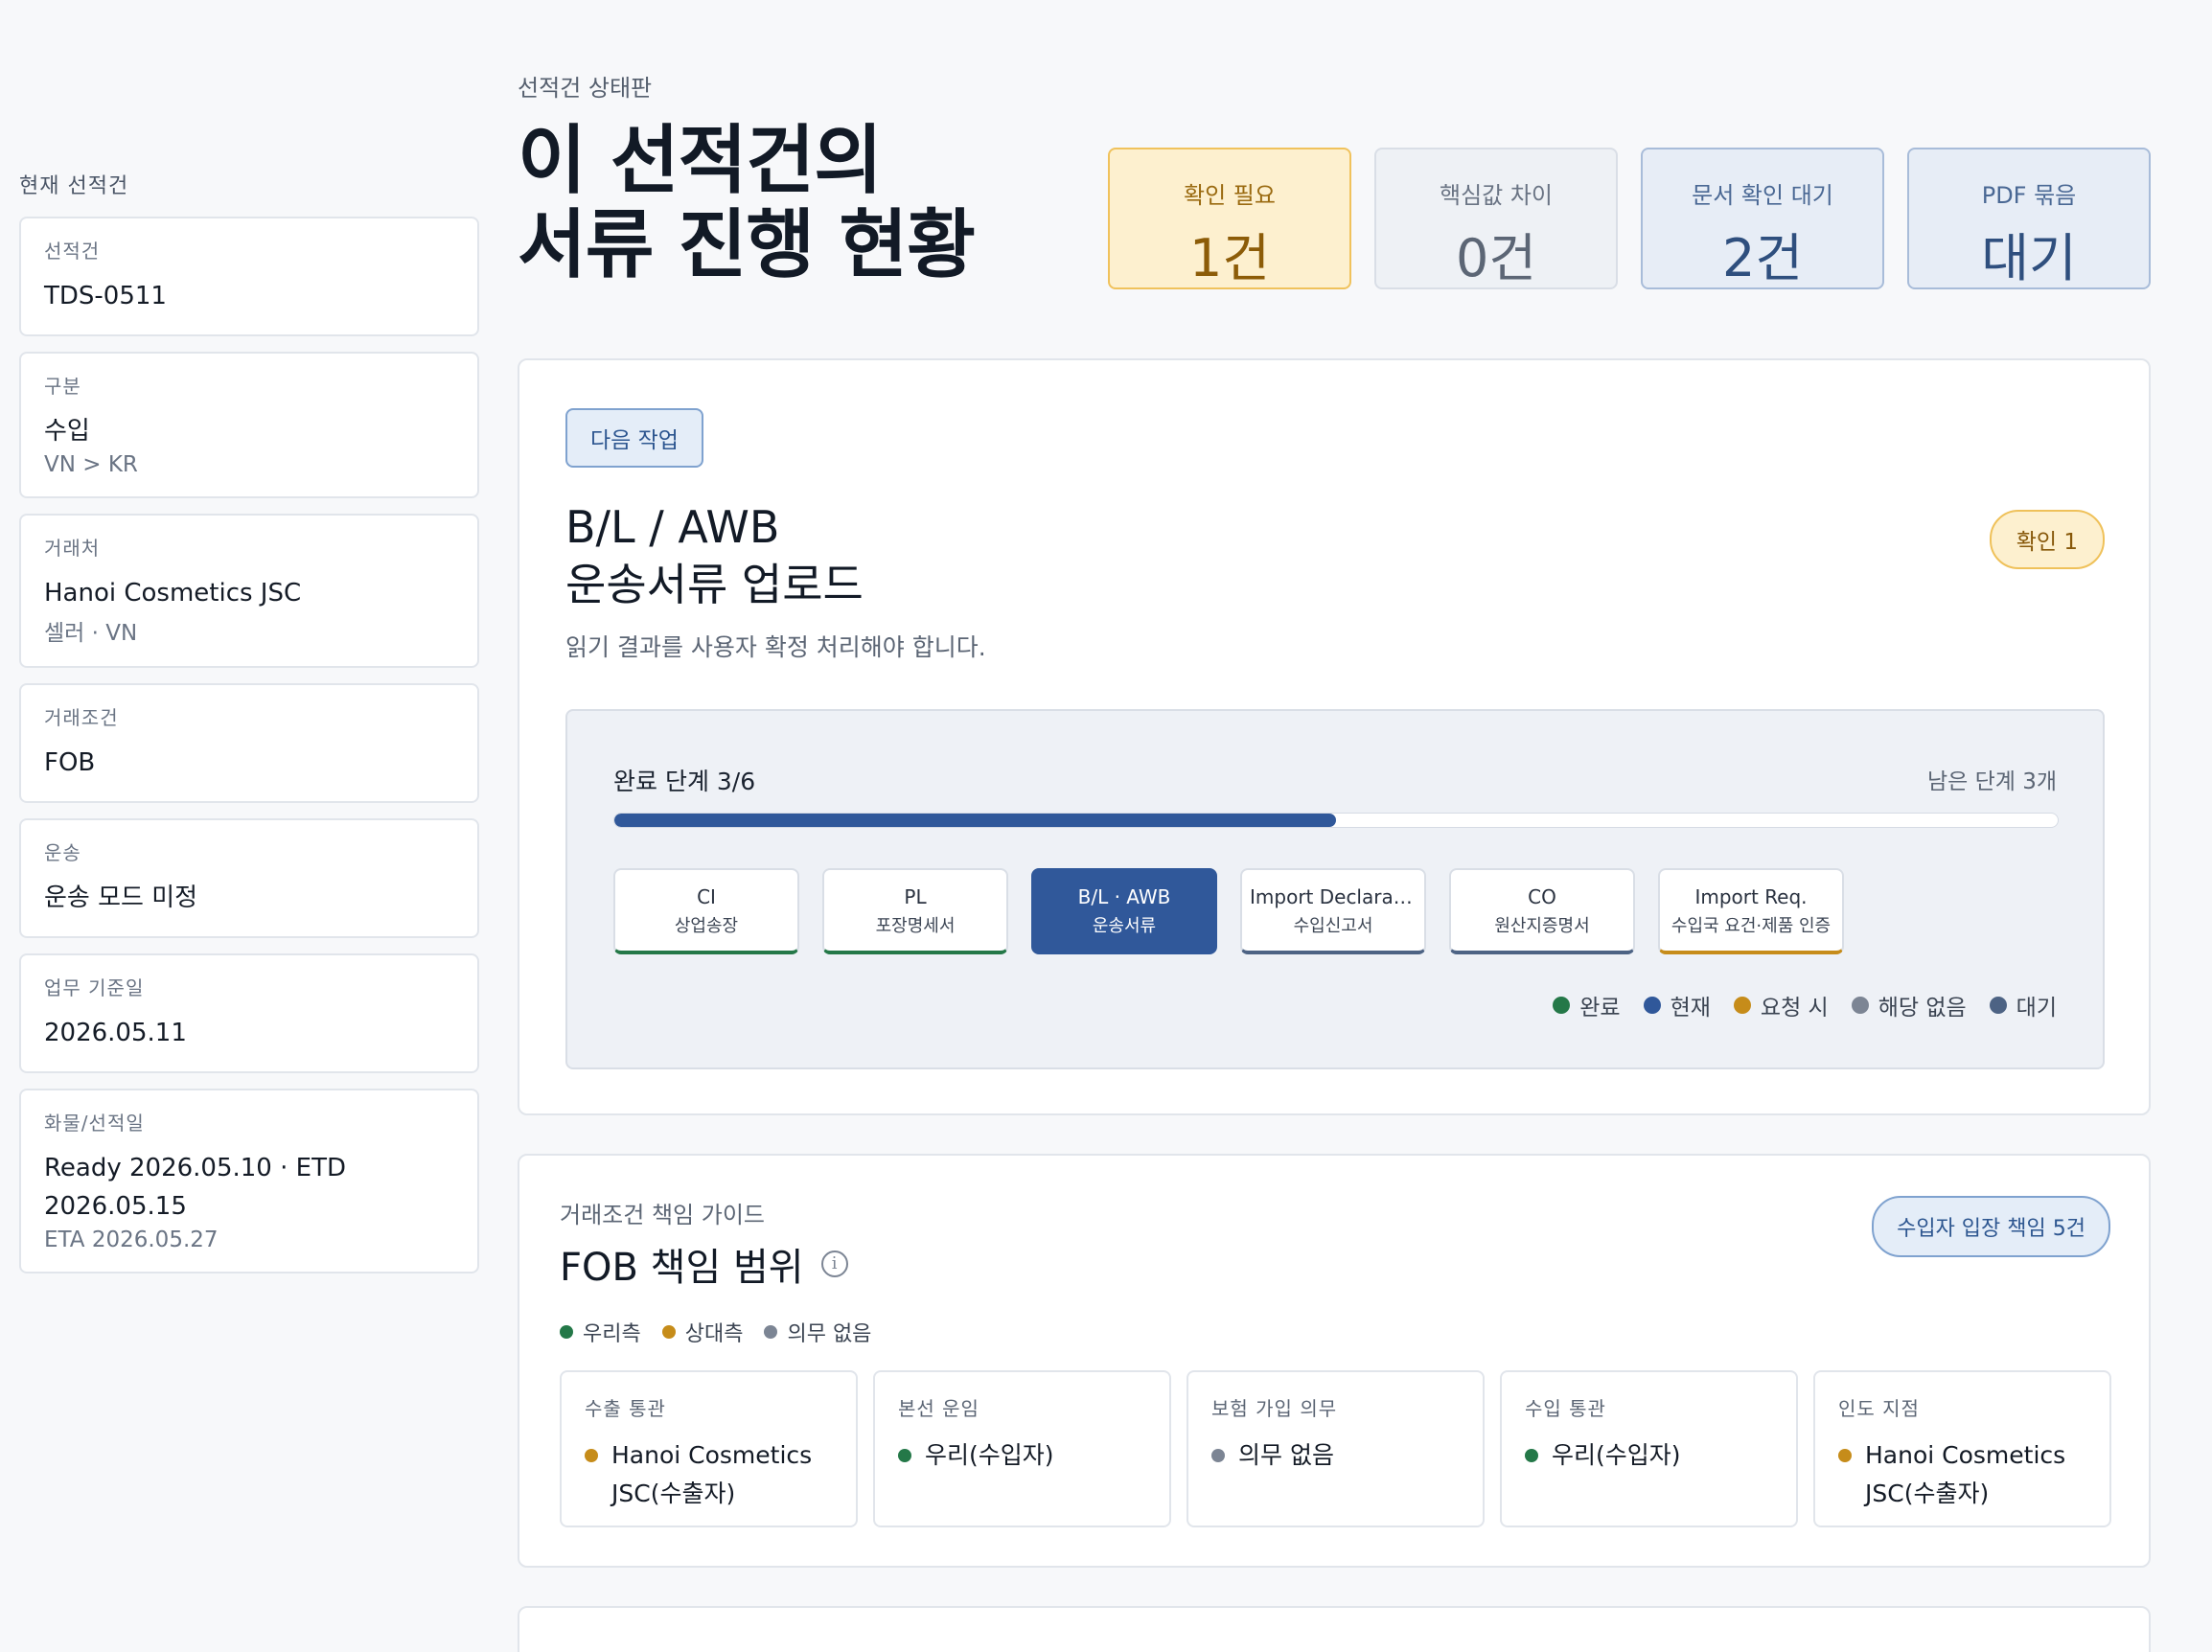 Image resolution: width=2212 pixels, height=1652 pixels. Describe the element at coordinates (776, 647) in the screenshot. I see `next-task-description: 읽기 결과를 사용자 확정 처리해야 합니다.` at that location.